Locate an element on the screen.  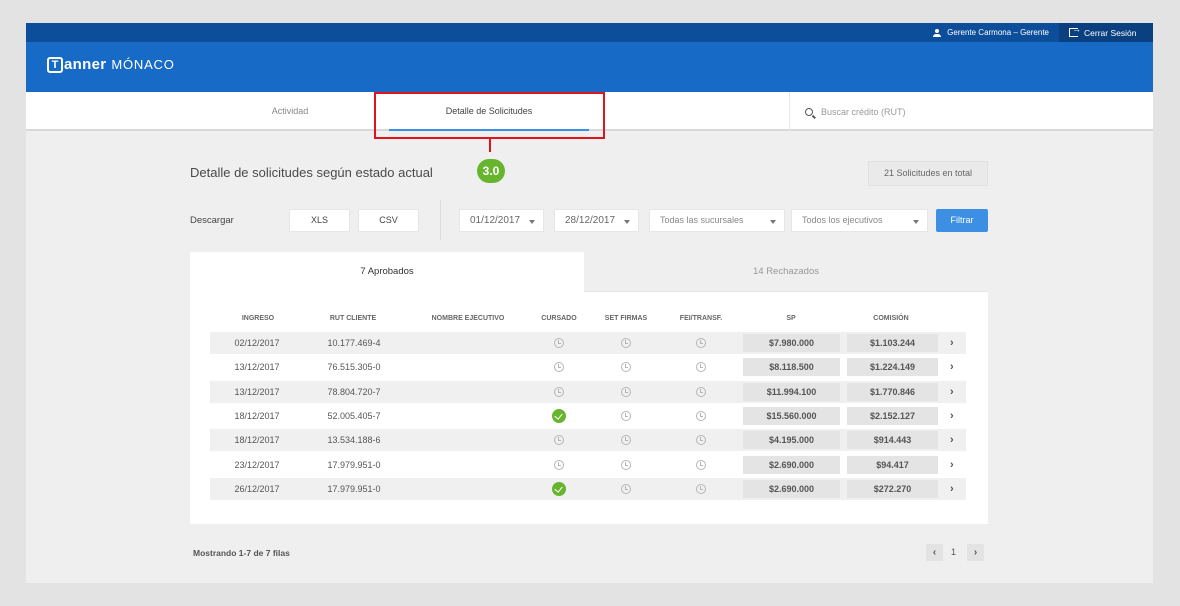
comision-cell: $1.103.244 is located at coordinates (892, 343).